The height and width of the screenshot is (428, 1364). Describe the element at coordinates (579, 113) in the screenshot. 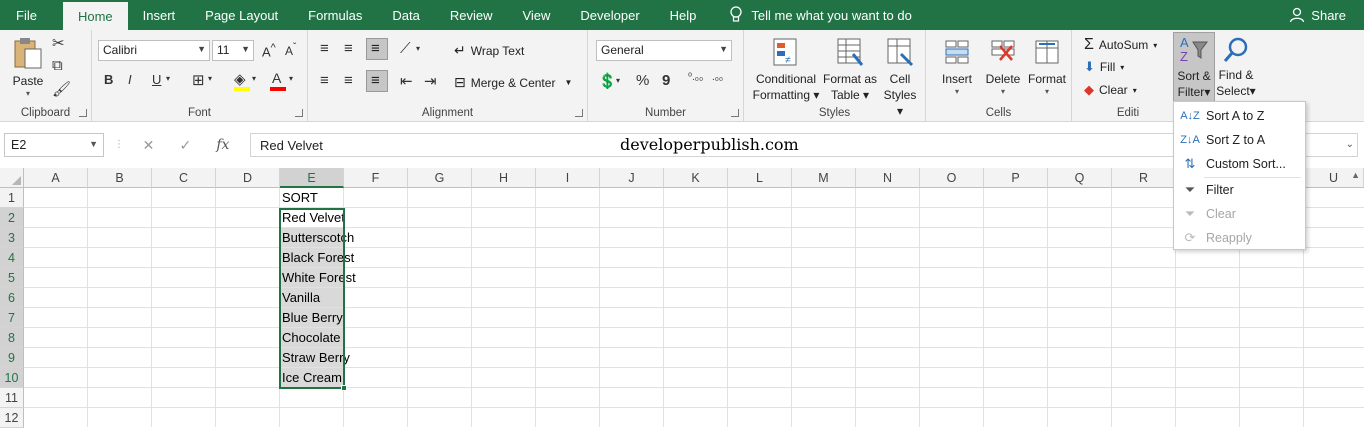

I see `alignment-launcher-icon` at that location.